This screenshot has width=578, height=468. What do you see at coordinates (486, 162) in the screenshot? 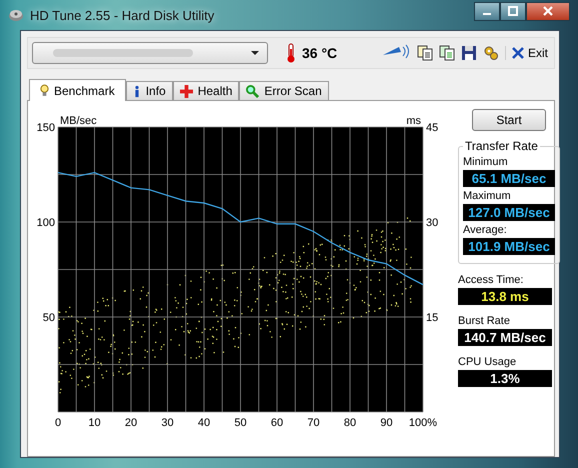
I see `readout-label: Minimum` at bounding box center [486, 162].